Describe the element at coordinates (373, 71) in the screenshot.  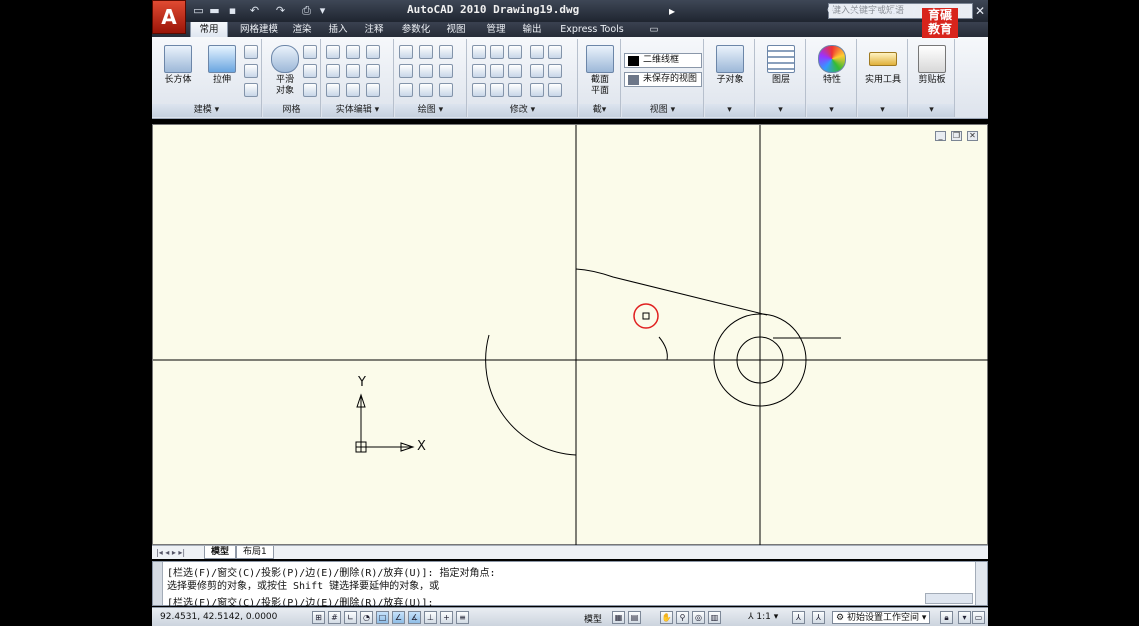
I see `extrude-faces-icon` at that location.